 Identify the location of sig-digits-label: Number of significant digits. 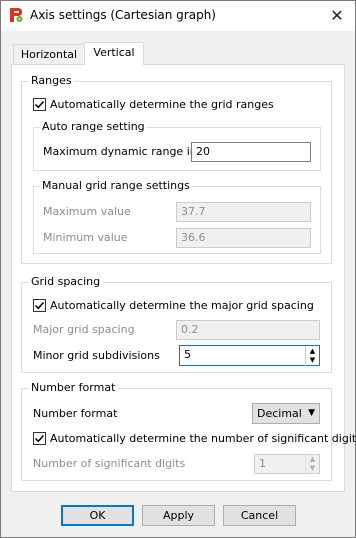
(109, 463).